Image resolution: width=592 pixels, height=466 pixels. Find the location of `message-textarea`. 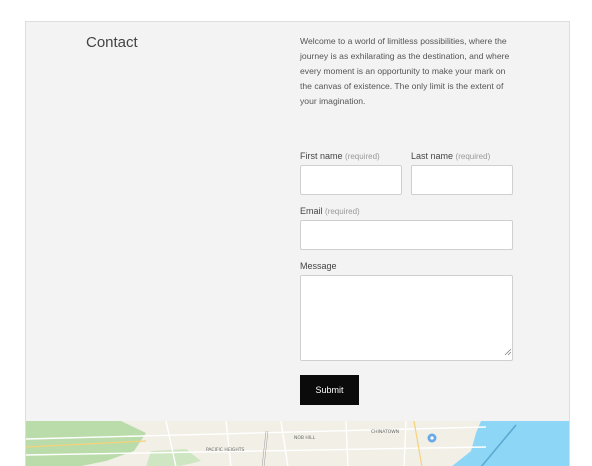

message-textarea is located at coordinates (406, 318).